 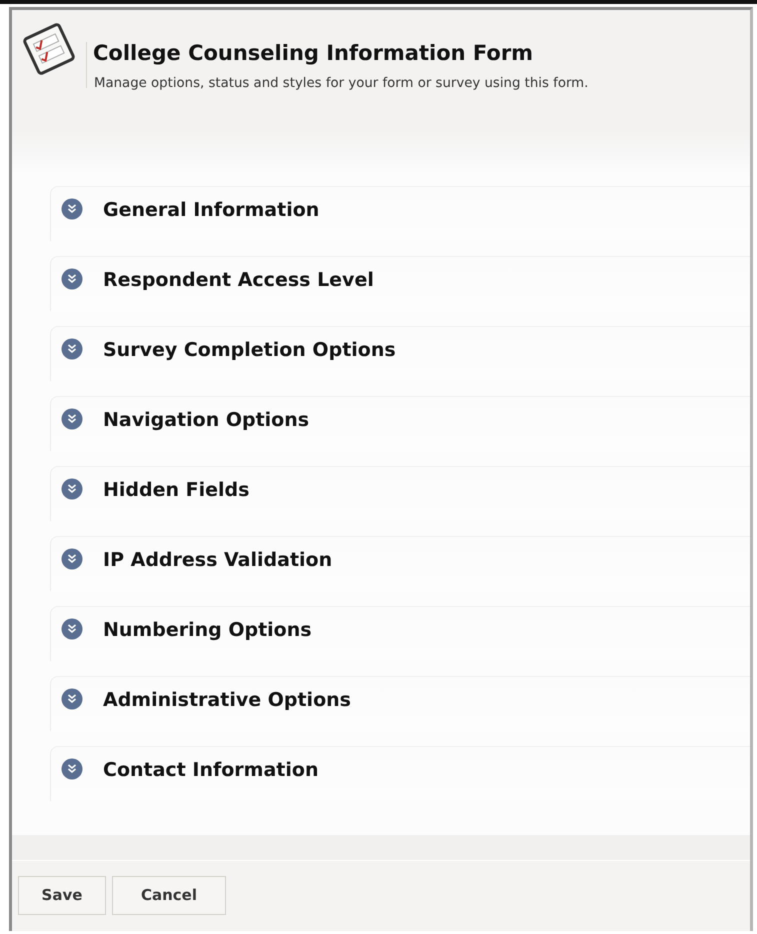 I want to click on section-header: Navigation Options, so click(x=400, y=423).